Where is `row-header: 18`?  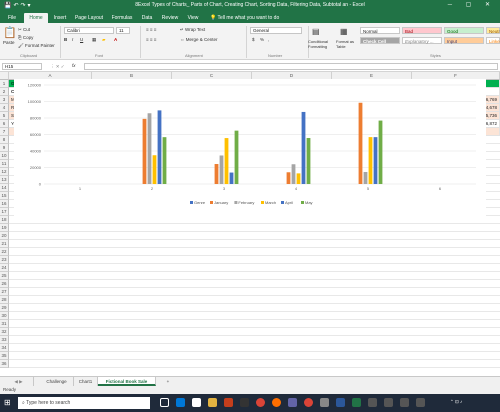
row-header: 18 is located at coordinates (4, 220).